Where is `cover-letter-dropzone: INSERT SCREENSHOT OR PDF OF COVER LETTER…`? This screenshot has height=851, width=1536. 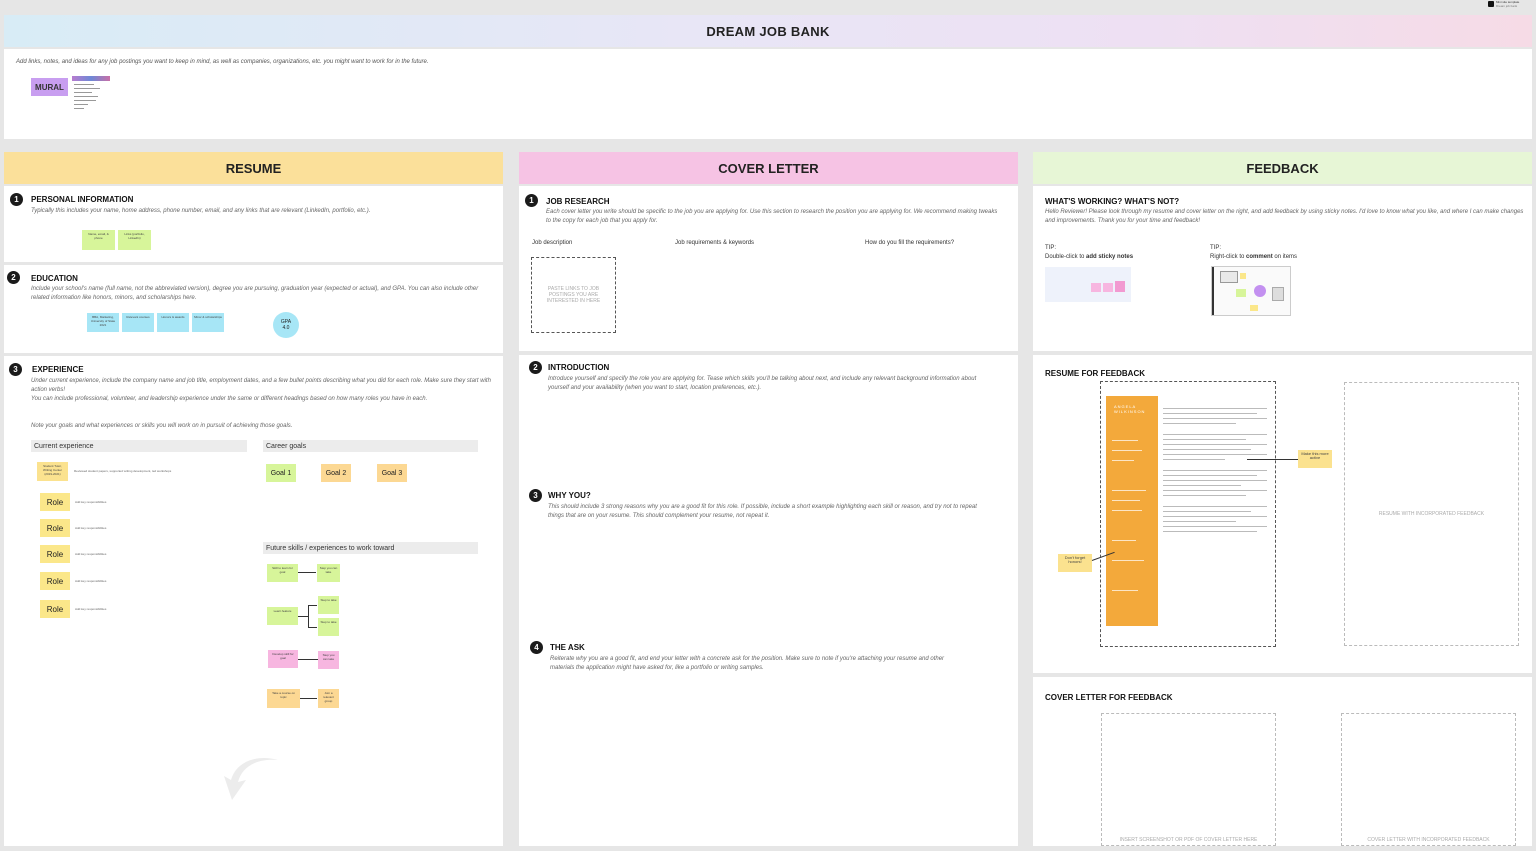
cover-letter-dropzone: INSERT SCREENSHOT OR PDF OF COVER LETTER… is located at coordinates (1188, 779).